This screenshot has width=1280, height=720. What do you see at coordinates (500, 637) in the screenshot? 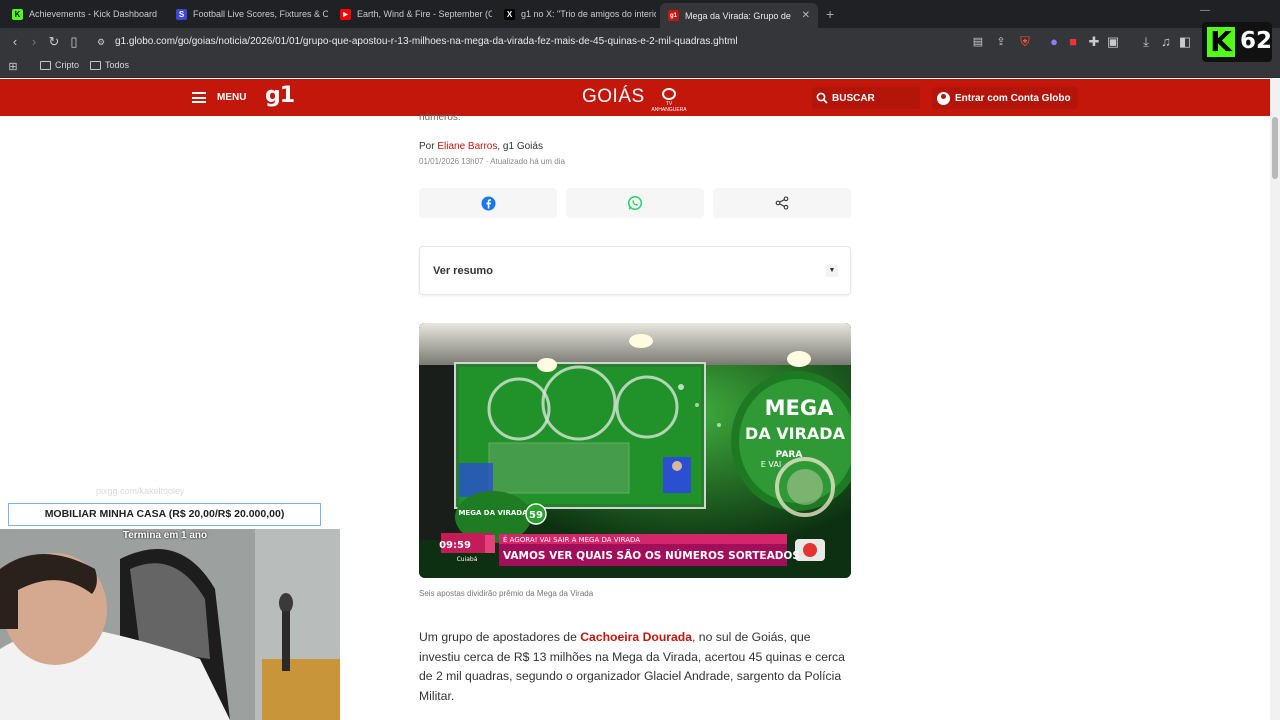
I see `body-text-prefix: Um grupo de apostadores de` at bounding box center [500, 637].